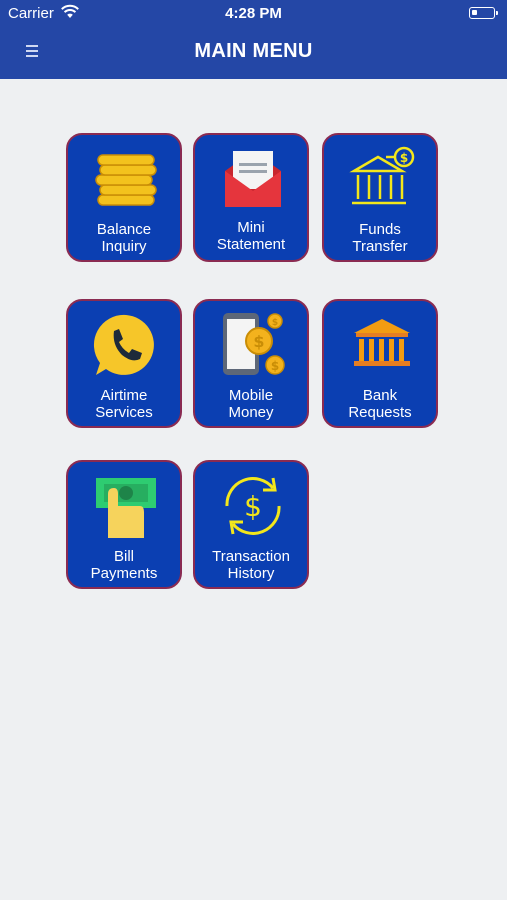 The image size is (507, 900). Describe the element at coordinates (382, 179) in the screenshot. I see `bank-transfer-icon: $` at that location.